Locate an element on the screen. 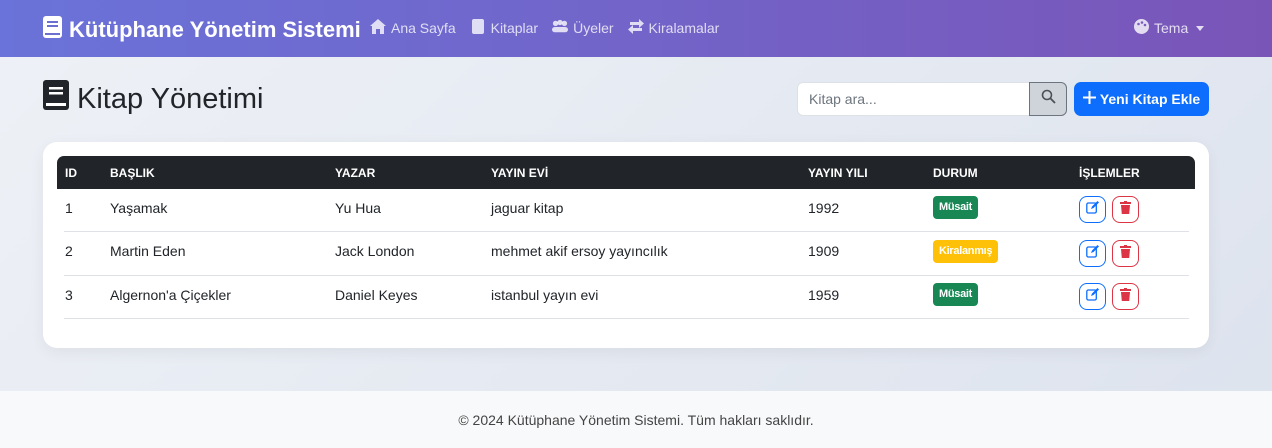 The width and height of the screenshot is (1272, 448). nav-link-label: Kitaplar is located at coordinates (514, 28).